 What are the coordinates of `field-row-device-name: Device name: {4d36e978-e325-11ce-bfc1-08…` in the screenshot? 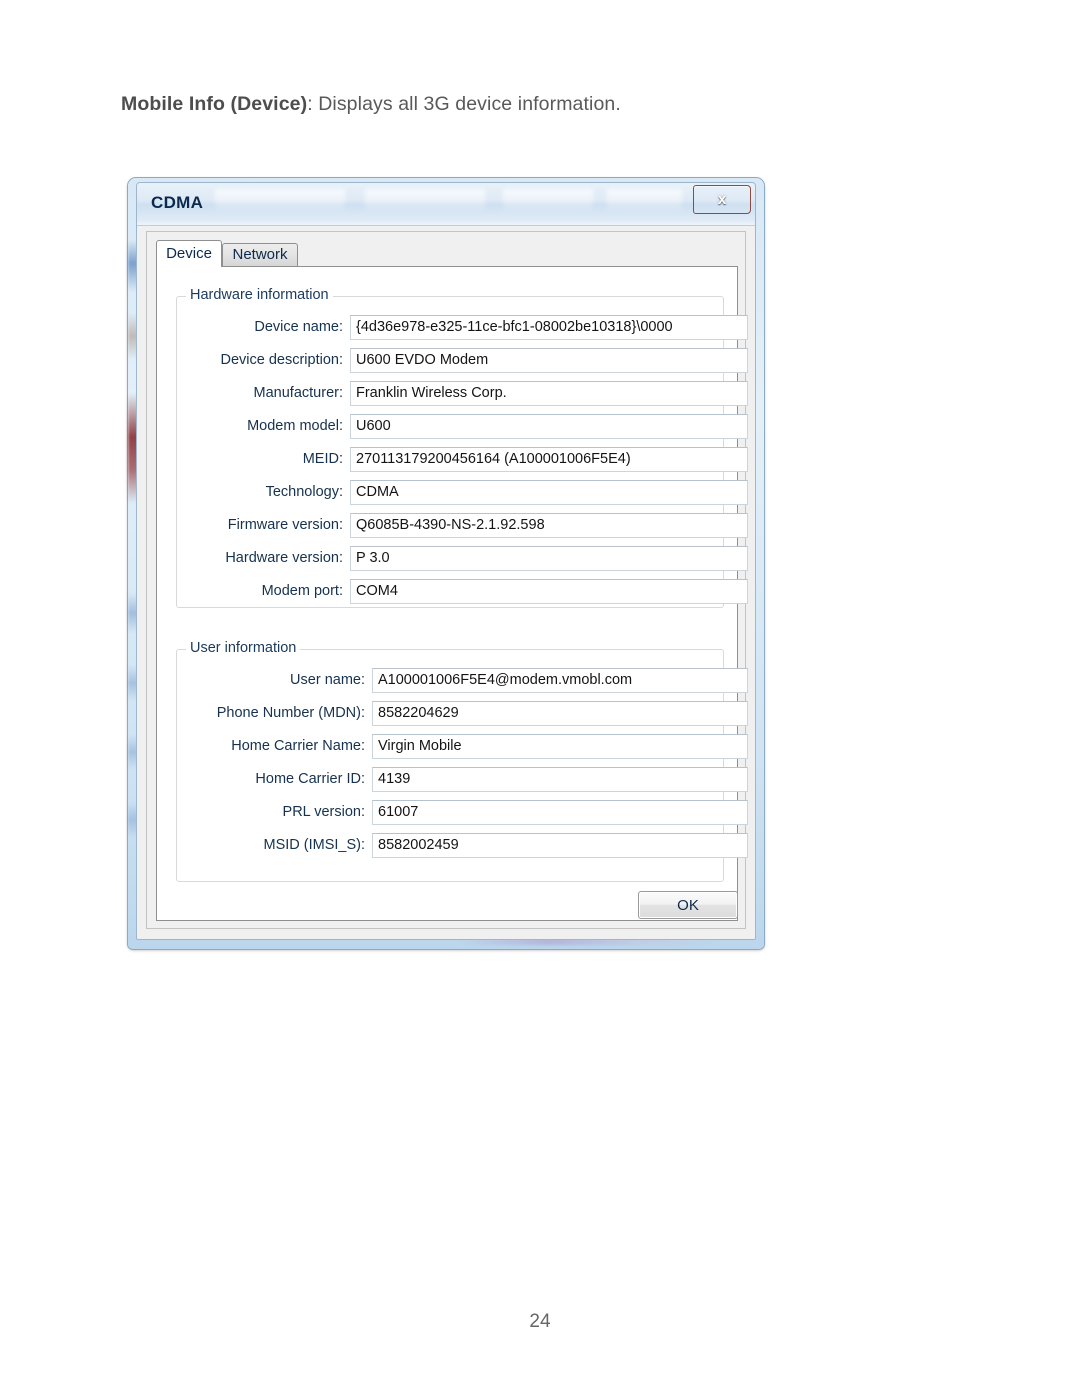 It's located at (470, 327).